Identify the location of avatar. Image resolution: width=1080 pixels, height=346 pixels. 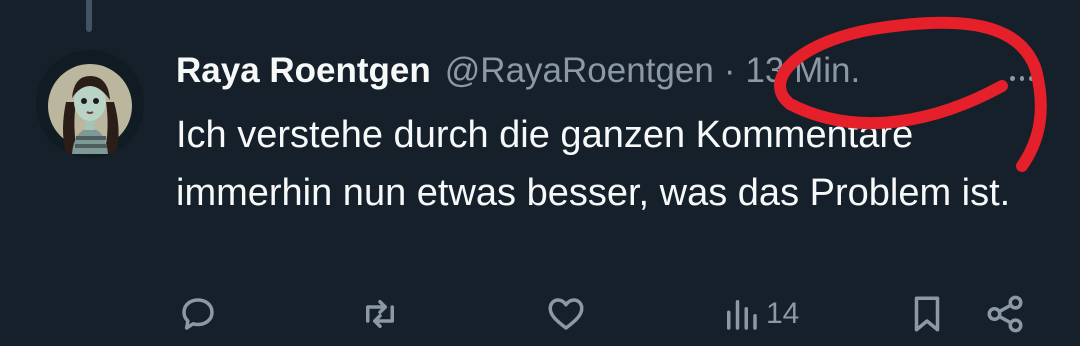
(90, 104).